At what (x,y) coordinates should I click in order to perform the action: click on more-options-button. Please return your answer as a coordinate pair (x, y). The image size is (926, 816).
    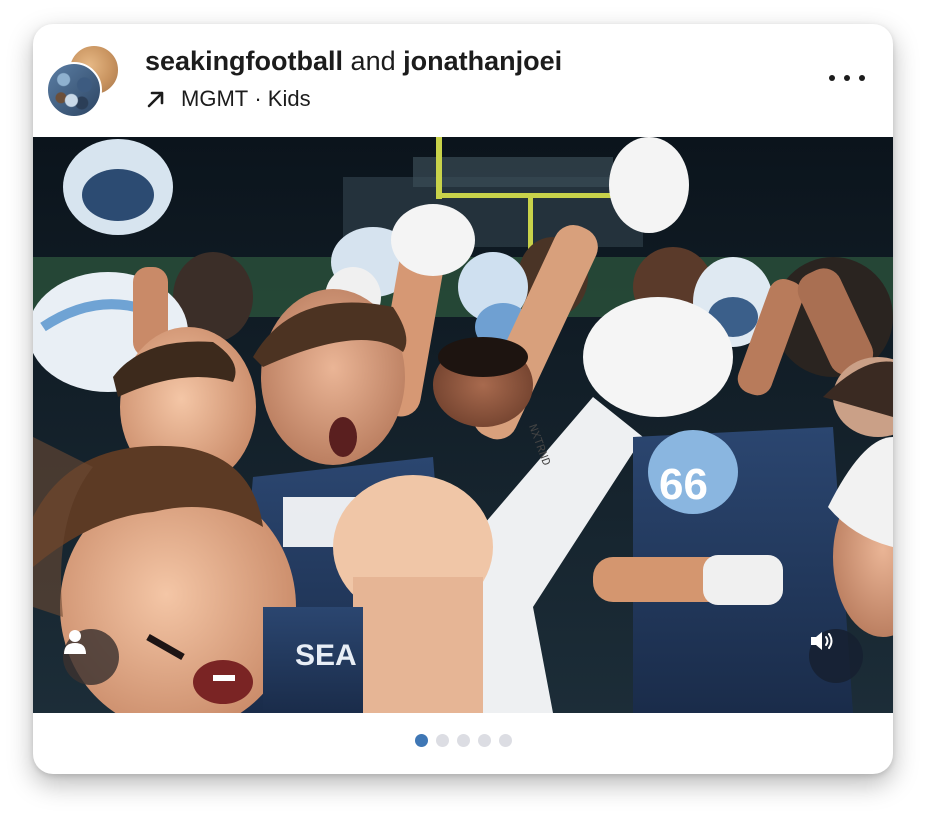
    Looking at the image, I should click on (847, 78).